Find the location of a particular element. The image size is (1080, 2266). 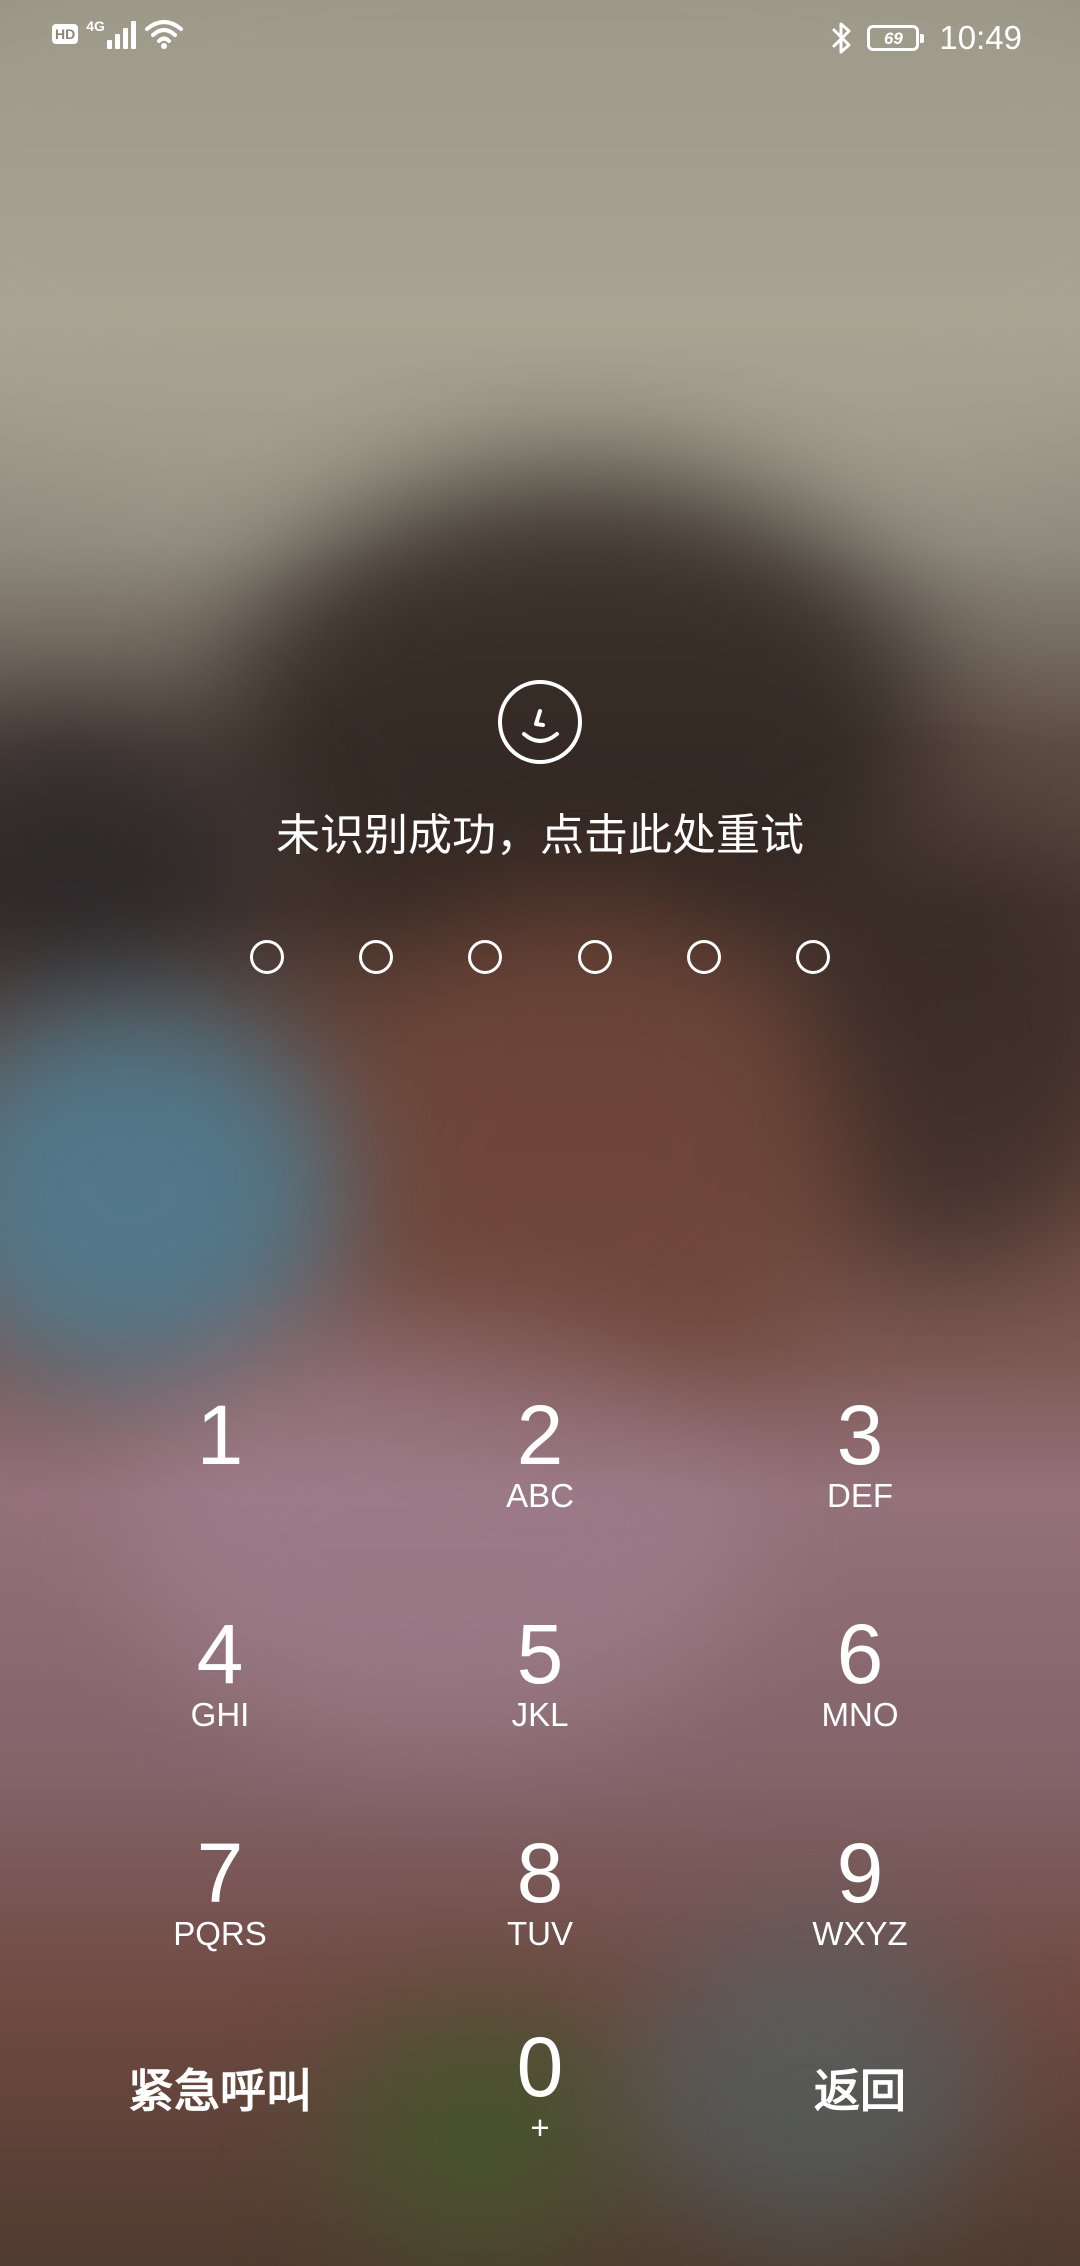

key-digit: 6 is located at coordinates (860, 1654).